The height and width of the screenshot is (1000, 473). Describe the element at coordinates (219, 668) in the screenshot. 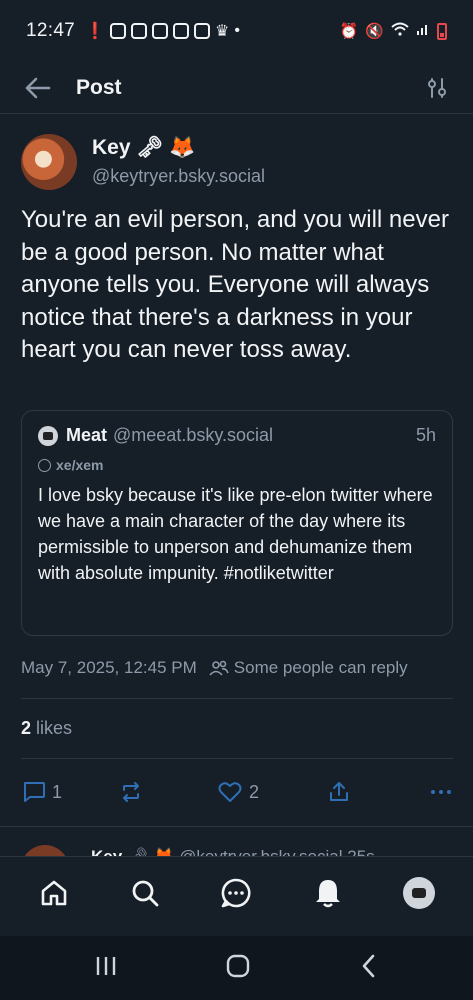

I see `people-icon` at that location.